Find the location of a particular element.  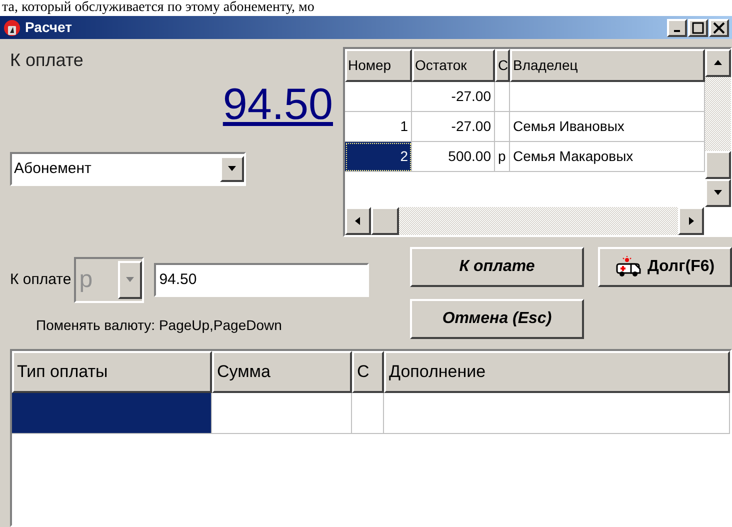

column-header: Дополнение is located at coordinates (557, 372).